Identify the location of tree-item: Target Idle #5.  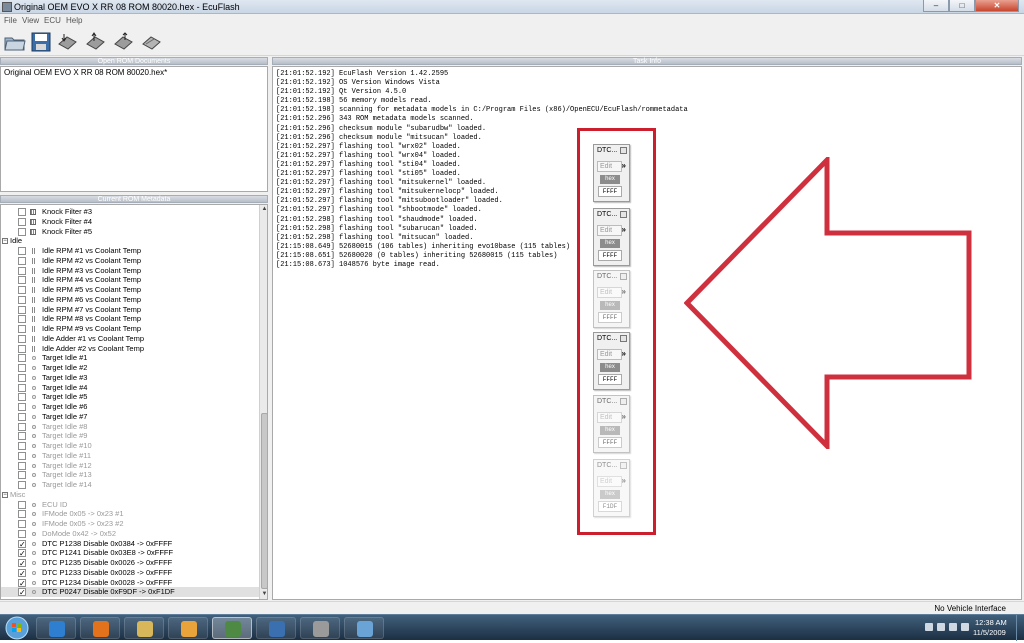
(130, 397).